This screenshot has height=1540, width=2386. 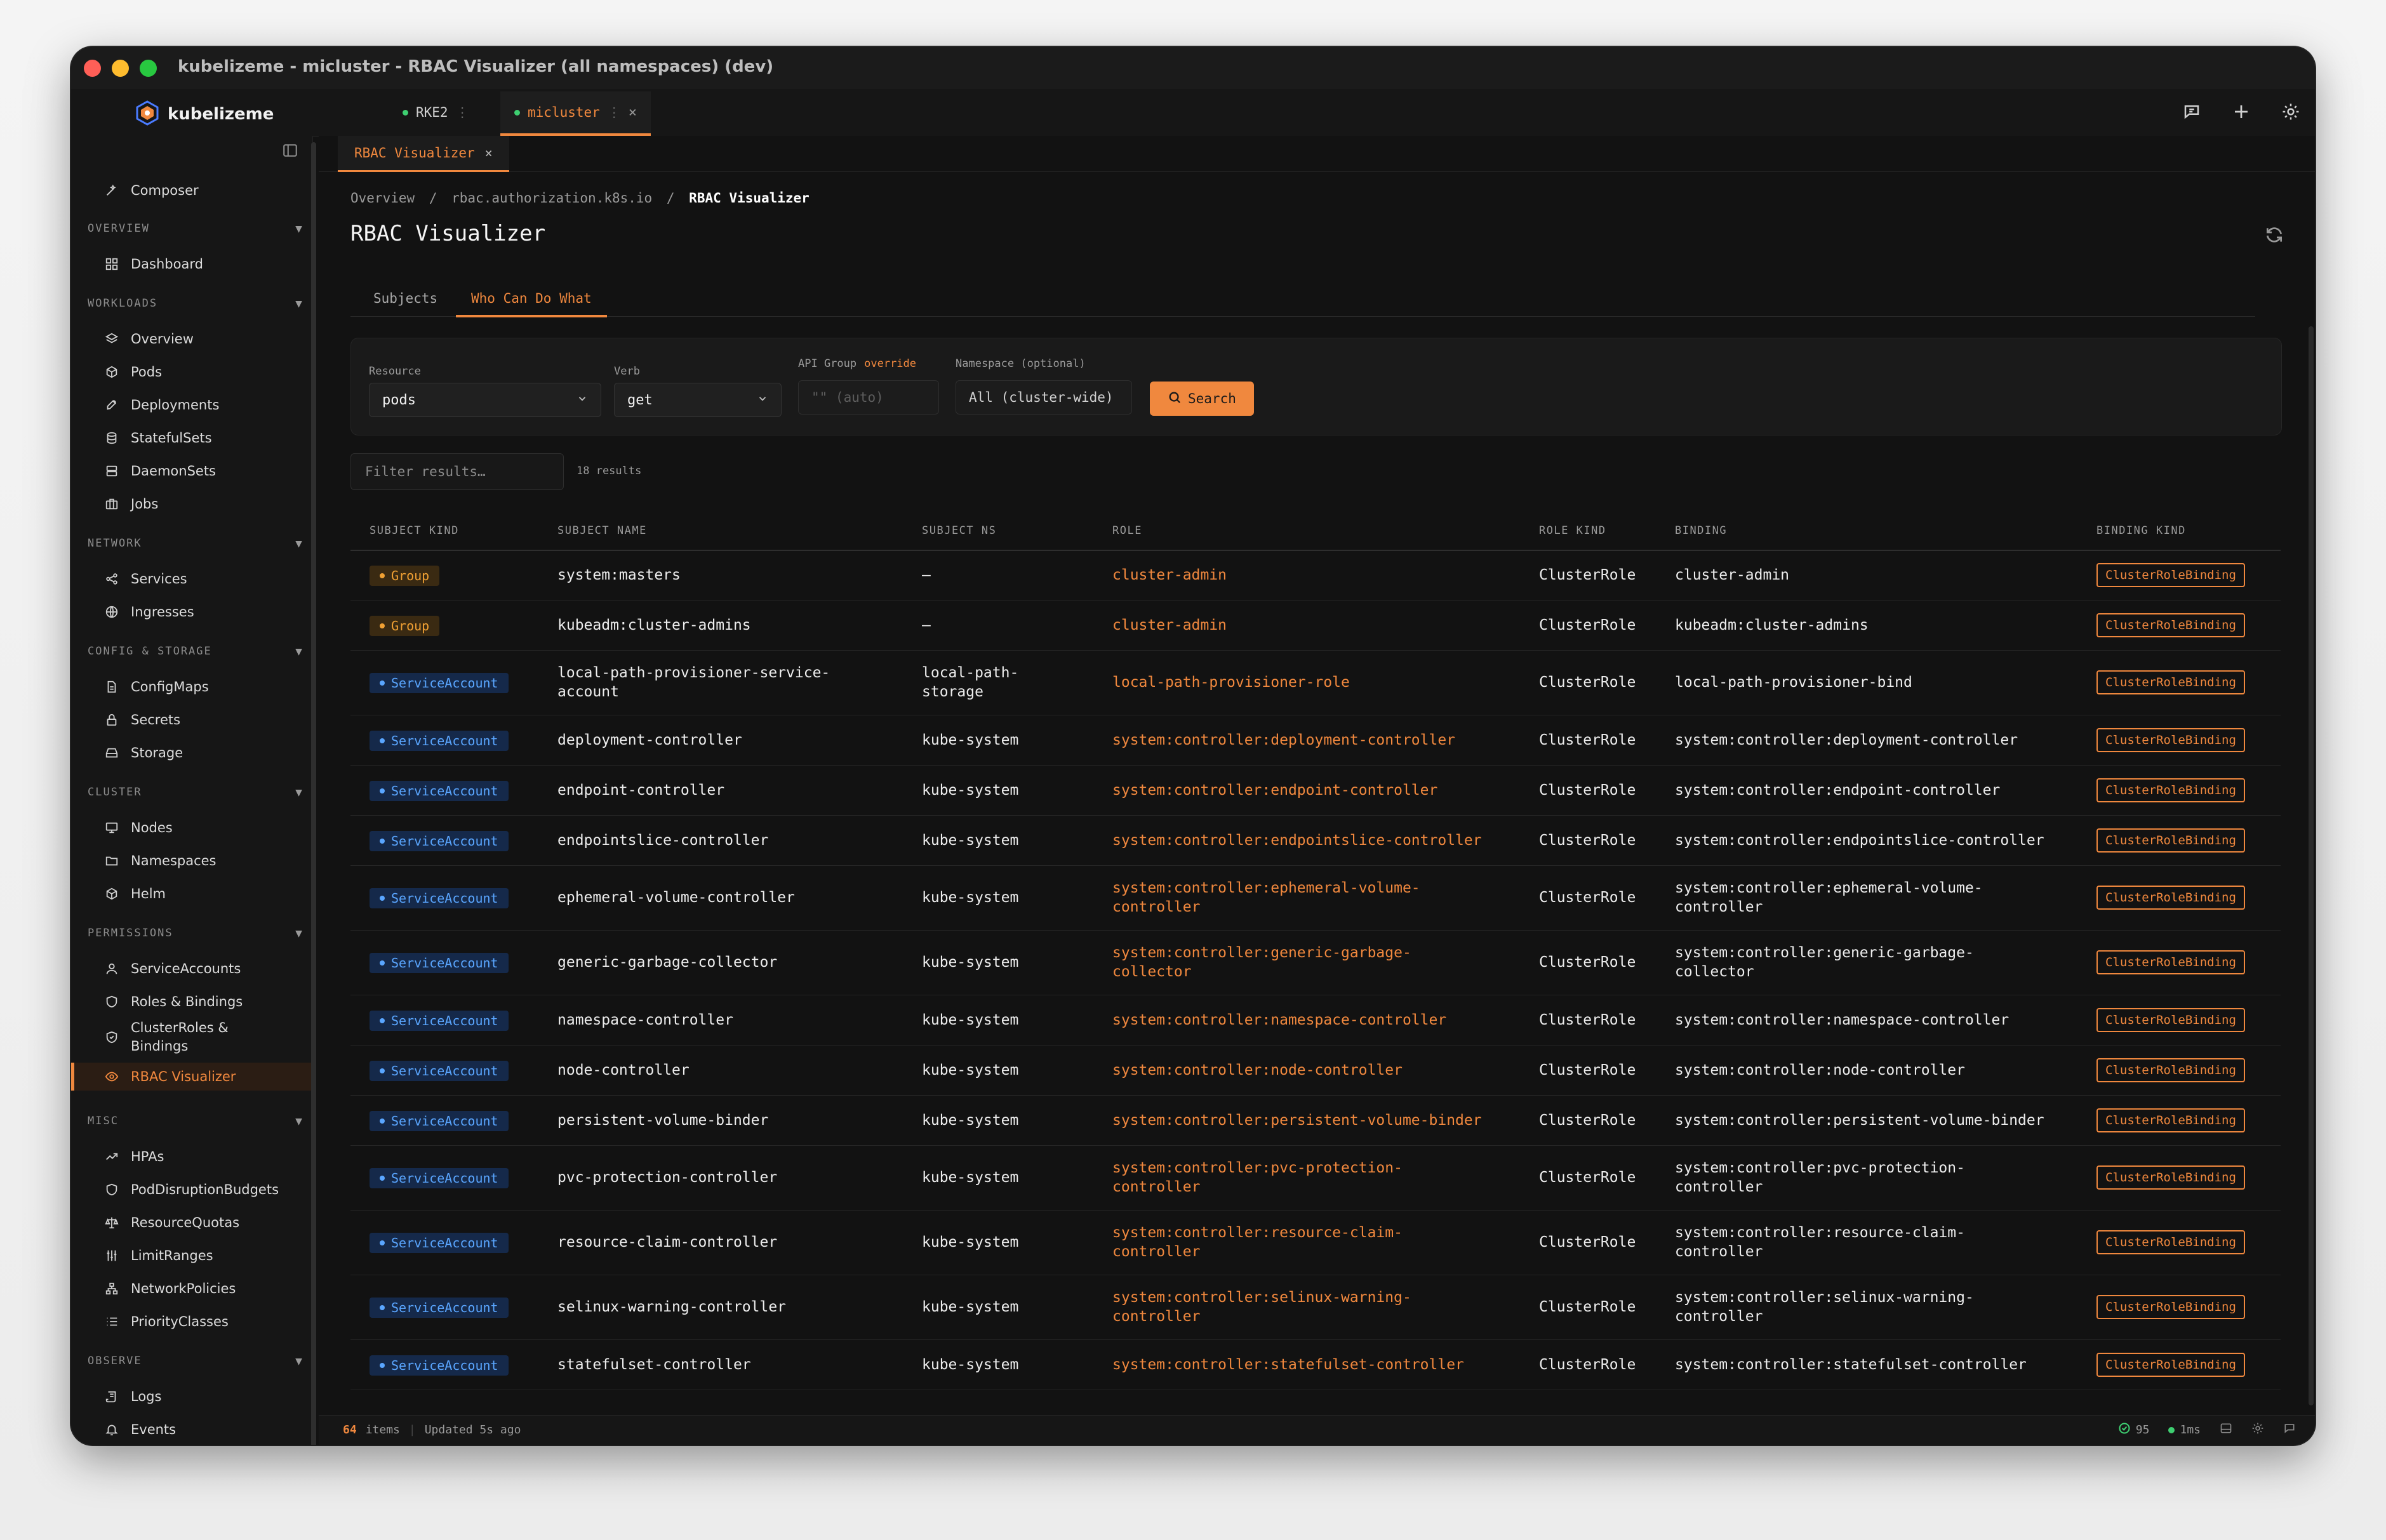 What do you see at coordinates (192, 1037) in the screenshot?
I see `sidebar-item-clusterroles: ClusterRoles & Bindings` at bounding box center [192, 1037].